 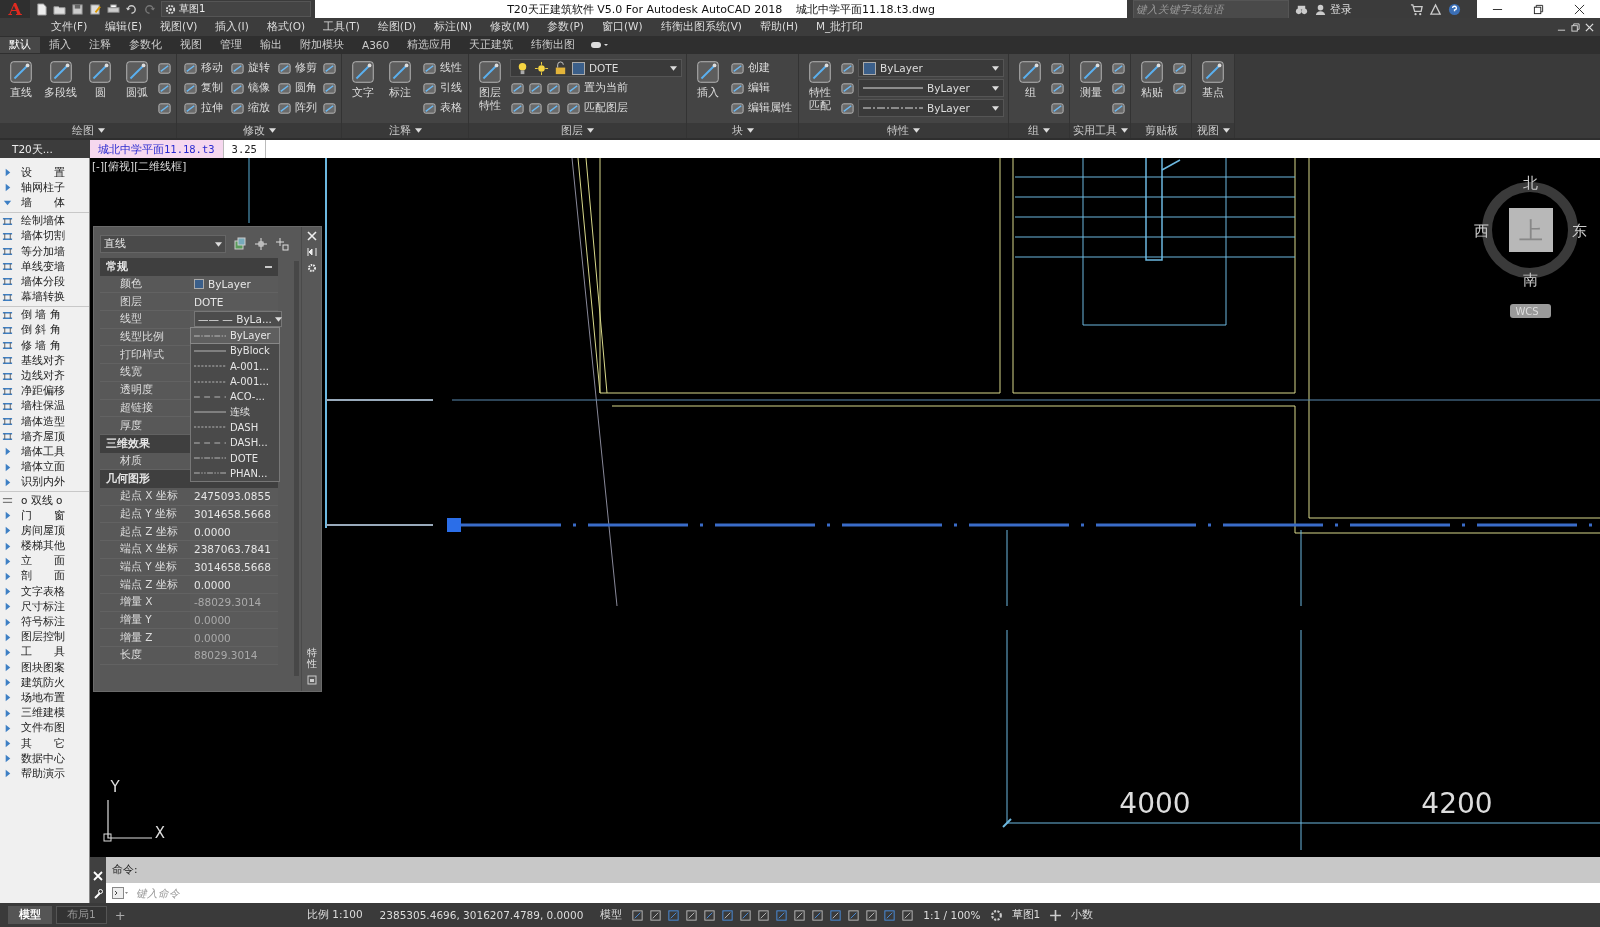 What do you see at coordinates (44, 452) in the screenshot?
I see `sidebar-item: 墙体工具` at bounding box center [44, 452].